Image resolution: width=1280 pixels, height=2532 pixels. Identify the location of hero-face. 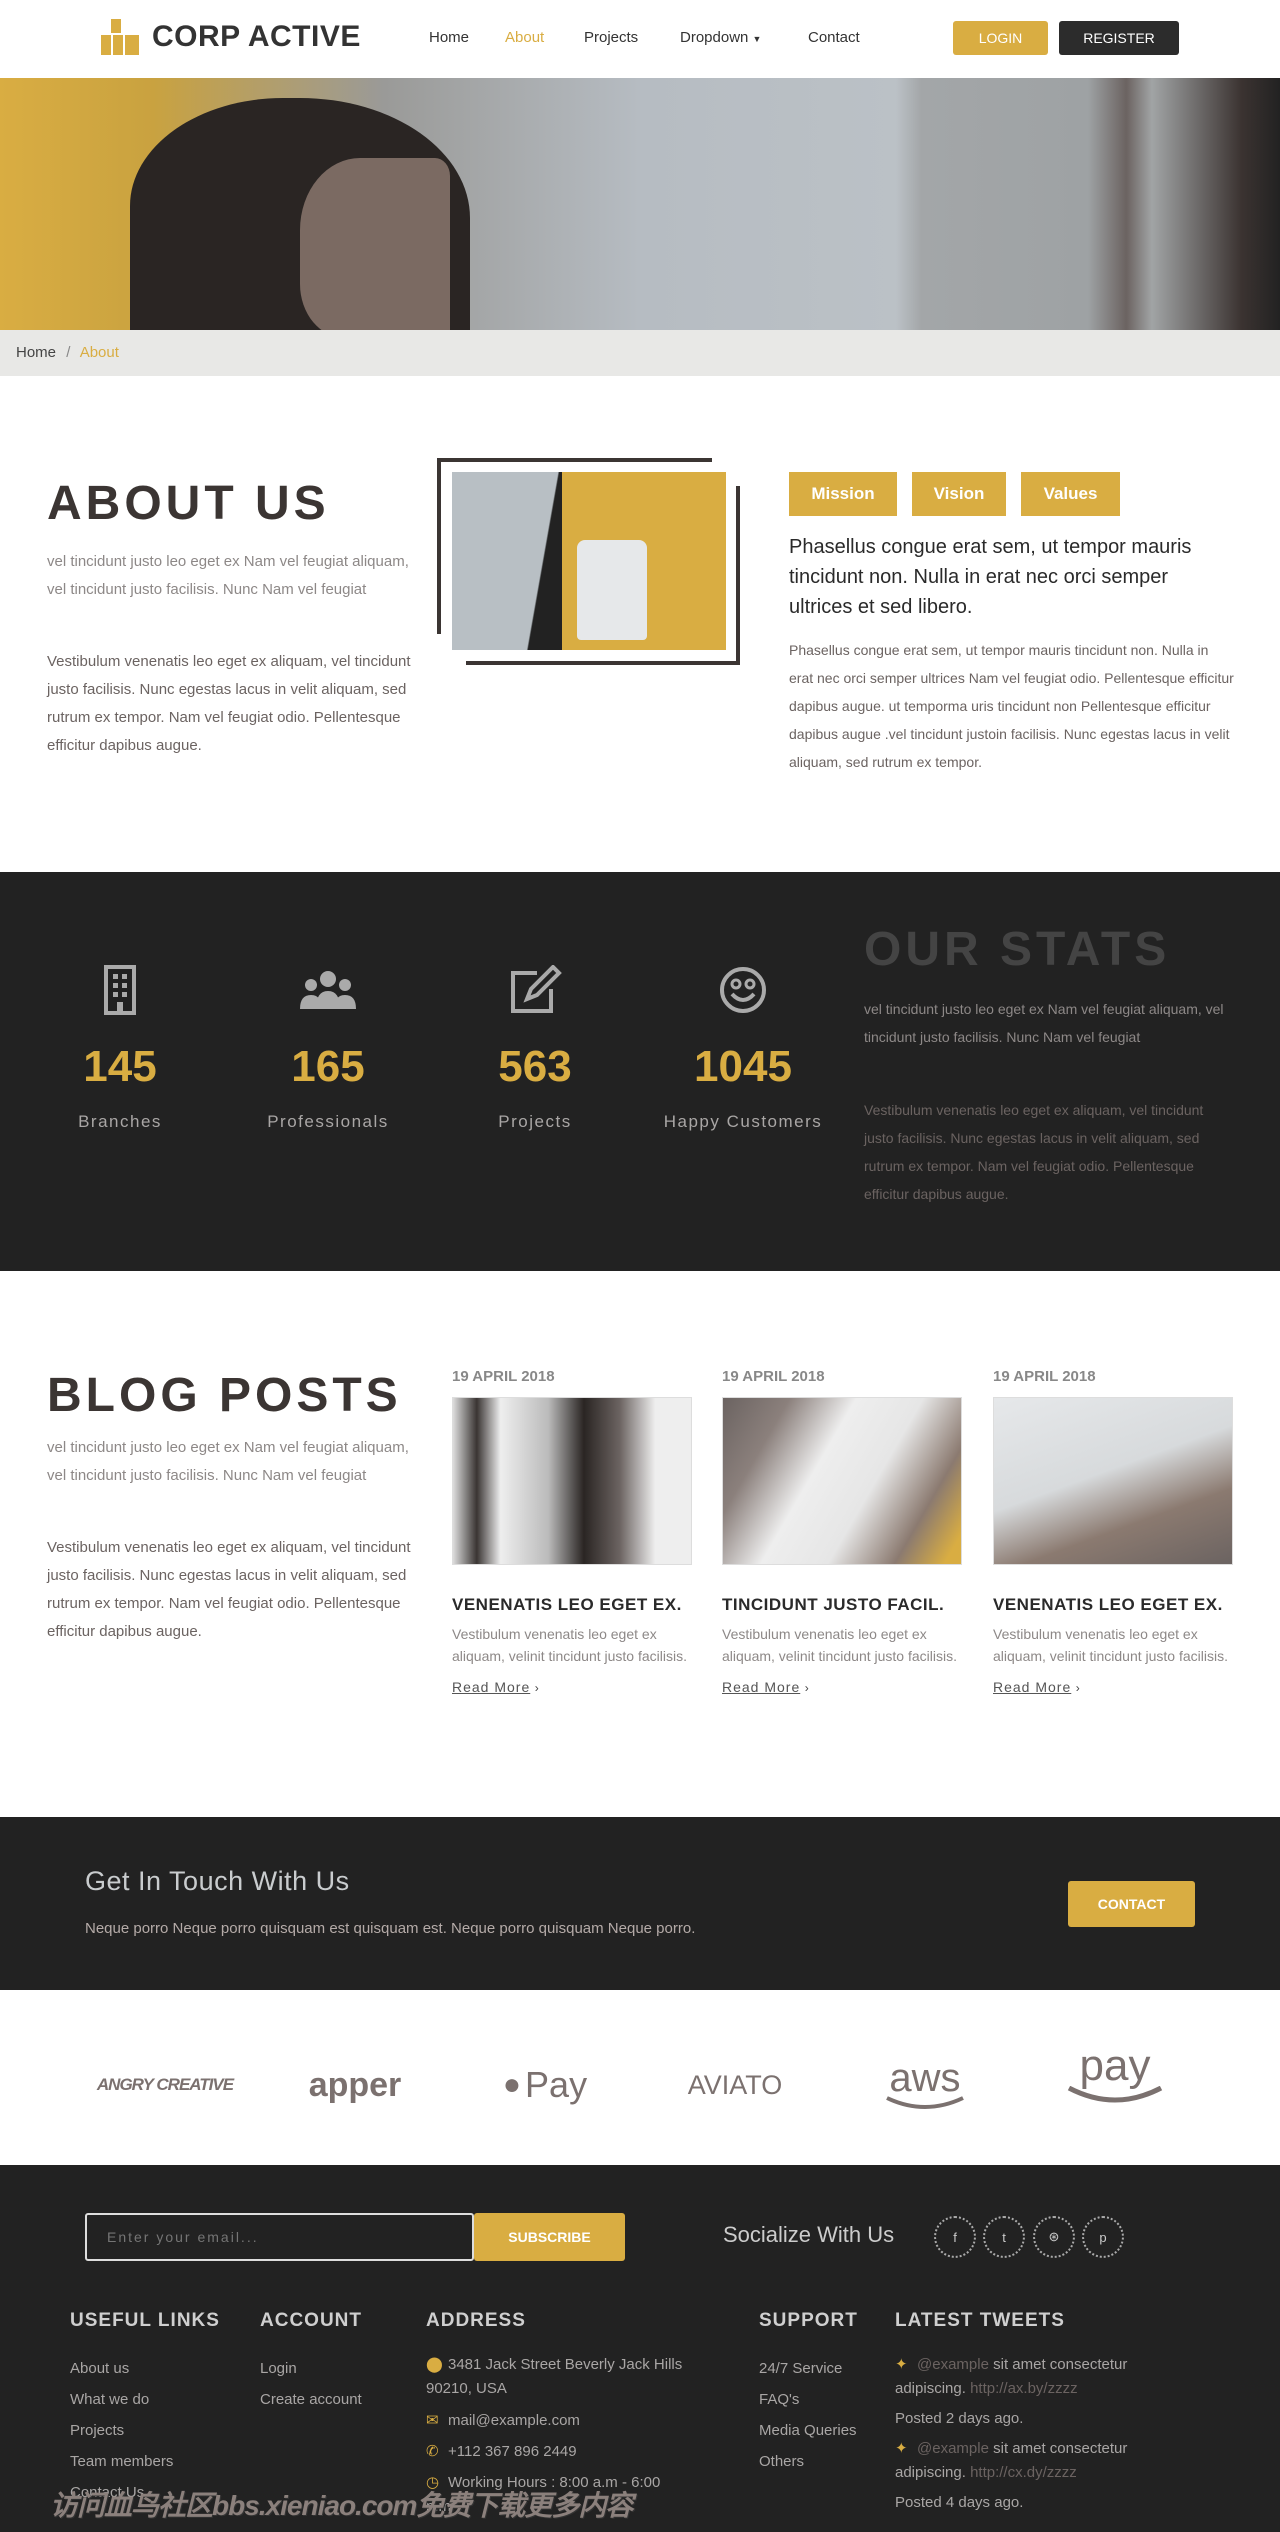
(375, 244).